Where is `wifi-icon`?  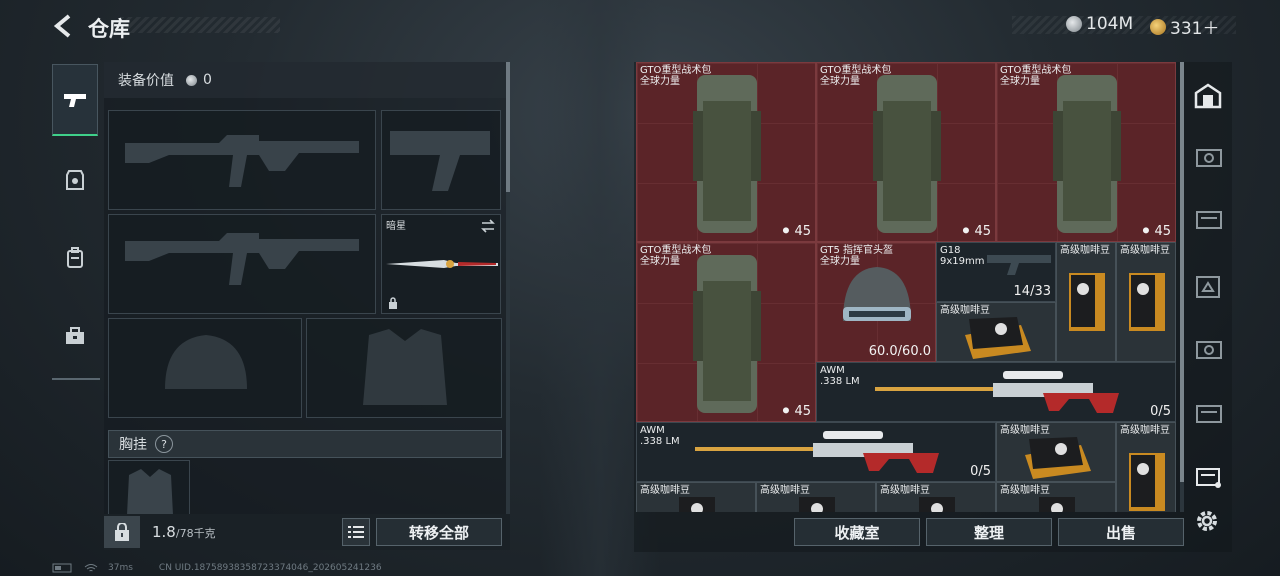 wifi-icon is located at coordinates (91, 568).